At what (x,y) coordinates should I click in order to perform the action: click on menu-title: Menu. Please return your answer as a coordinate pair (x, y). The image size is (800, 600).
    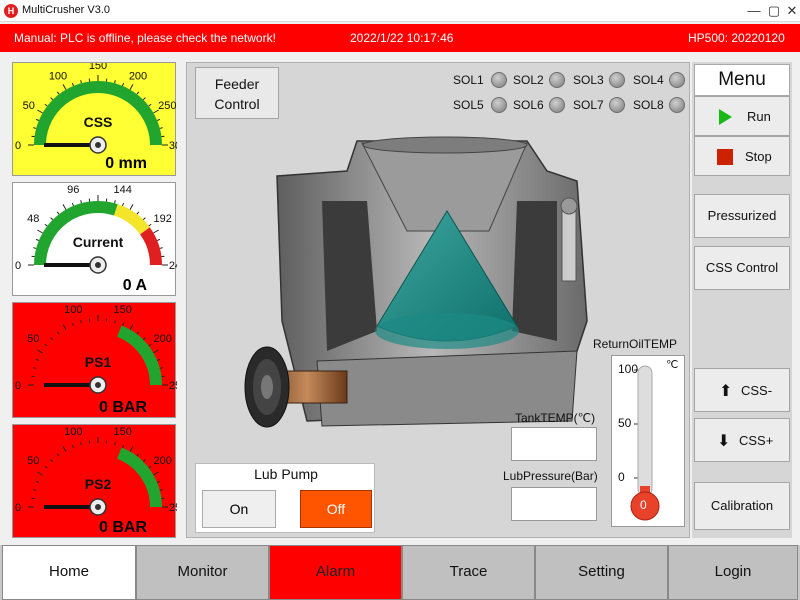
    Looking at the image, I should click on (742, 80).